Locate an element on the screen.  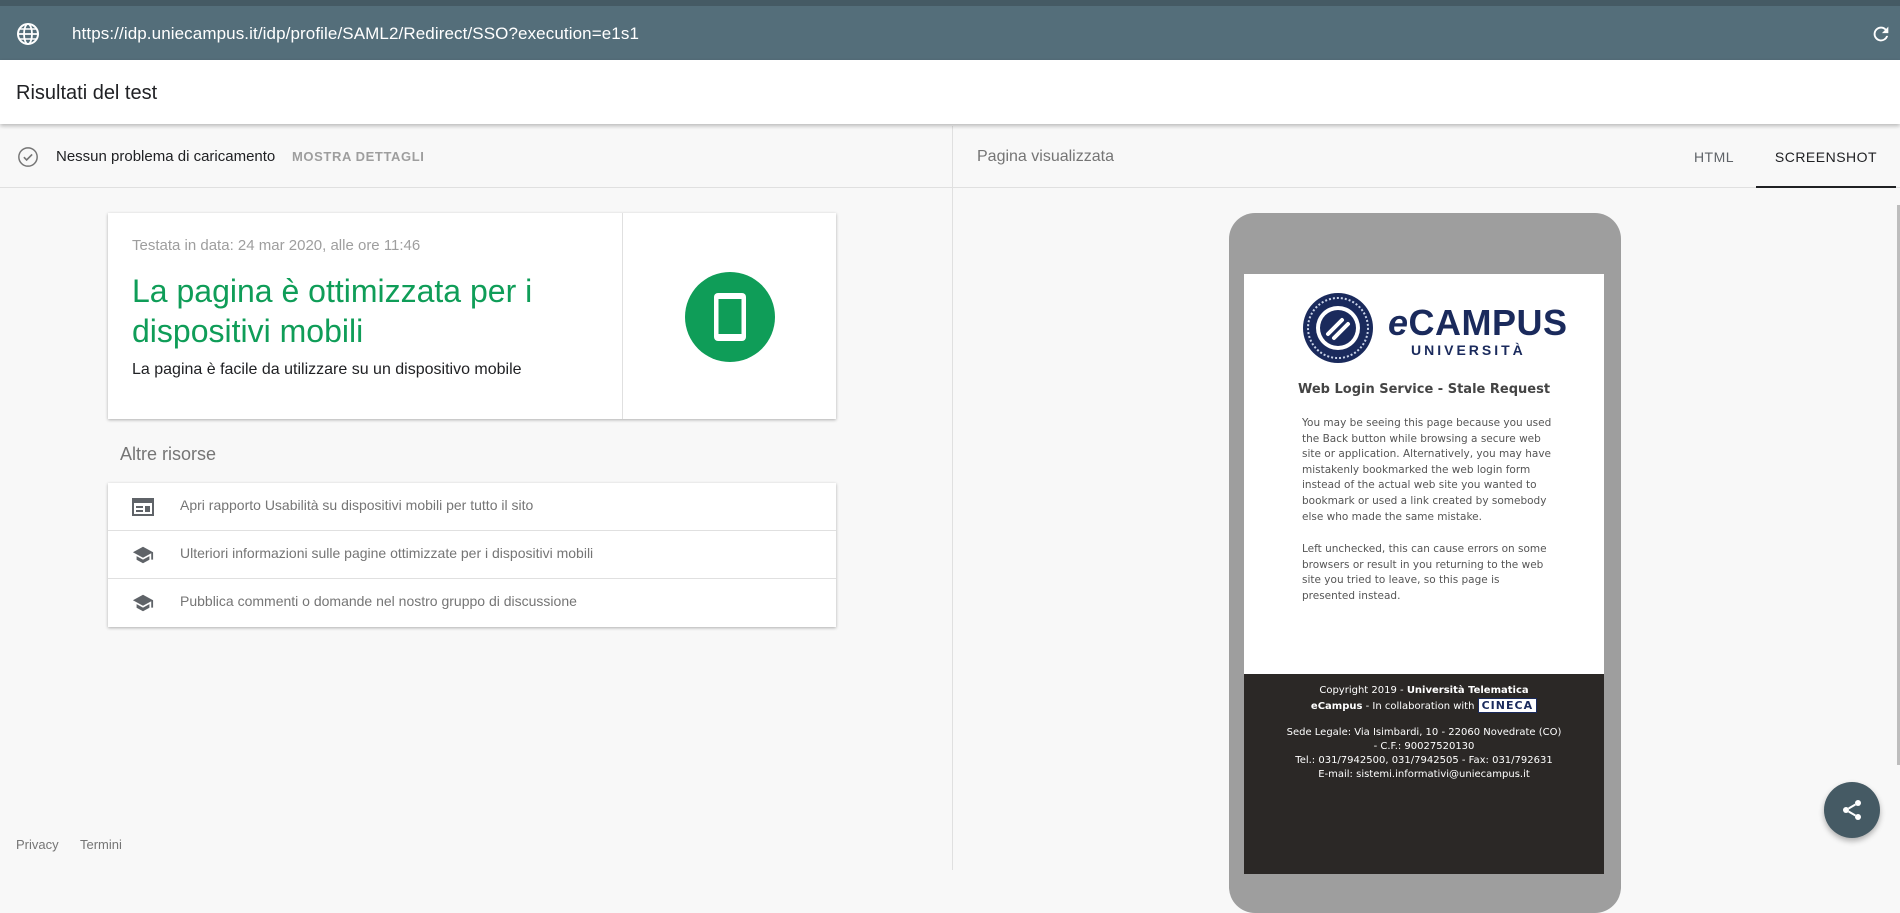
brand-name: eCAMPUS is located at coordinates (1478, 322).